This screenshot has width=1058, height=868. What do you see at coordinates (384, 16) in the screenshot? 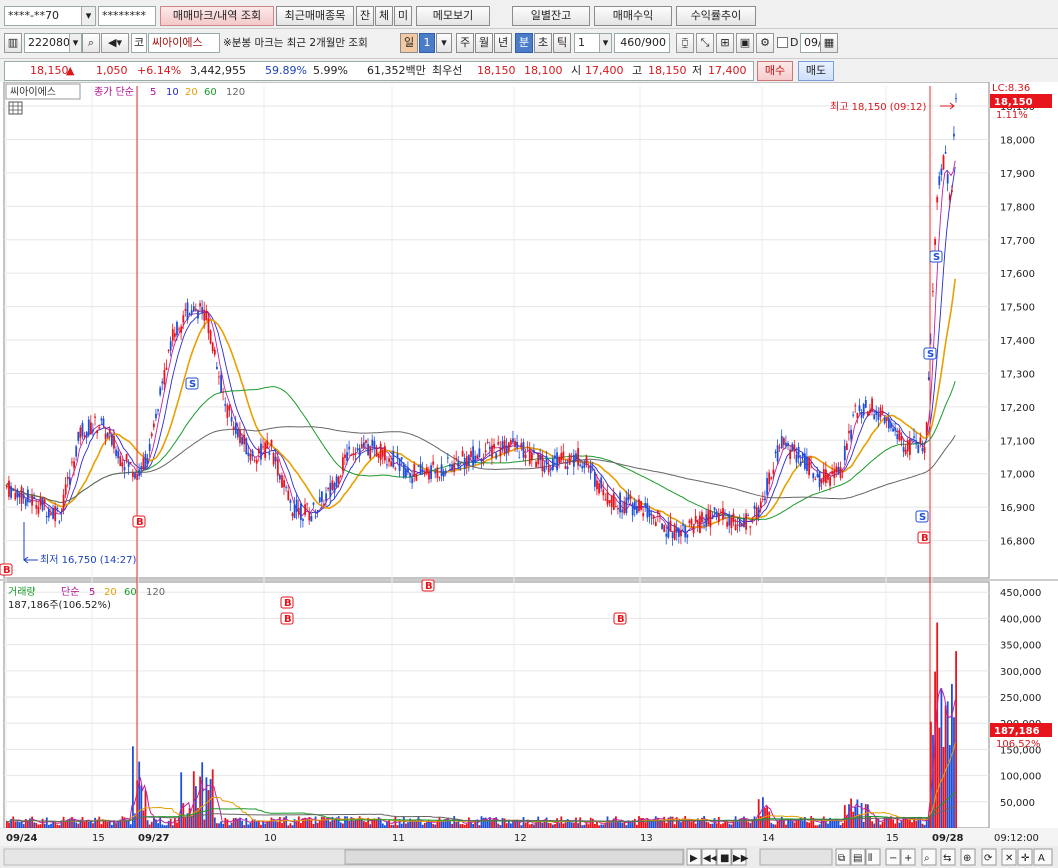
I see `execution-button: 체` at bounding box center [384, 16].